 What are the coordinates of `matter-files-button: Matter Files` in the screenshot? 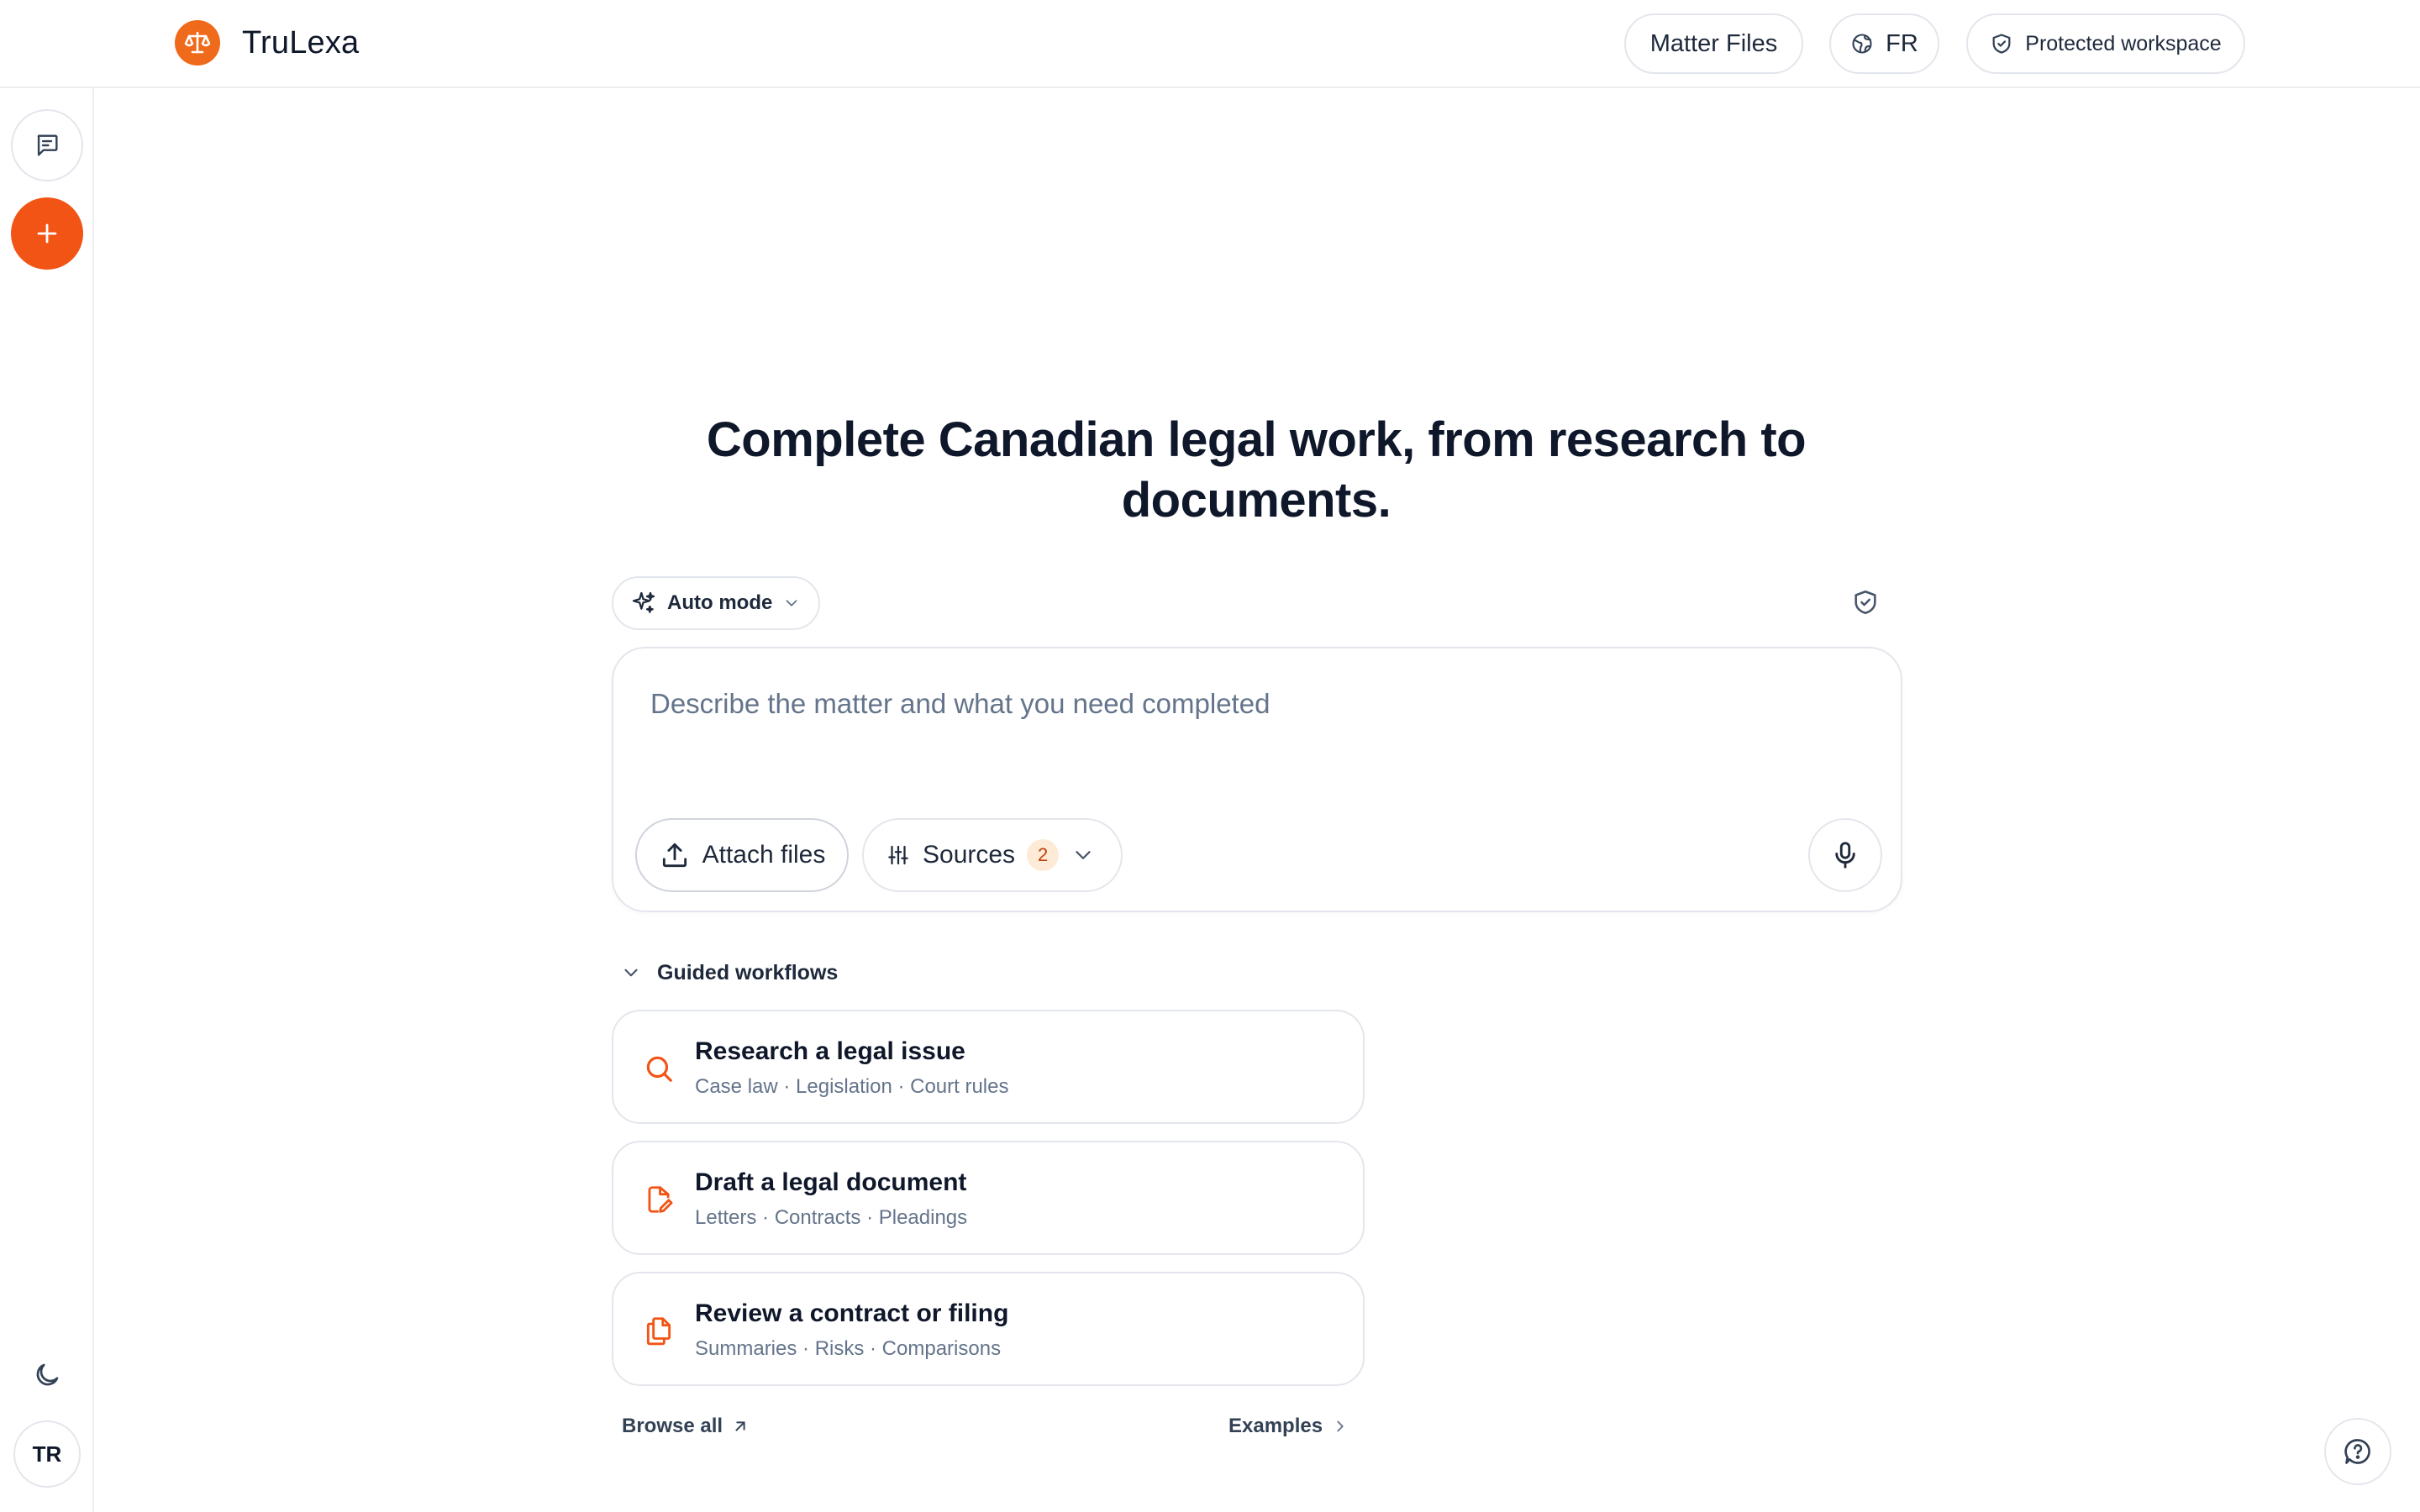 It's located at (1713, 43).